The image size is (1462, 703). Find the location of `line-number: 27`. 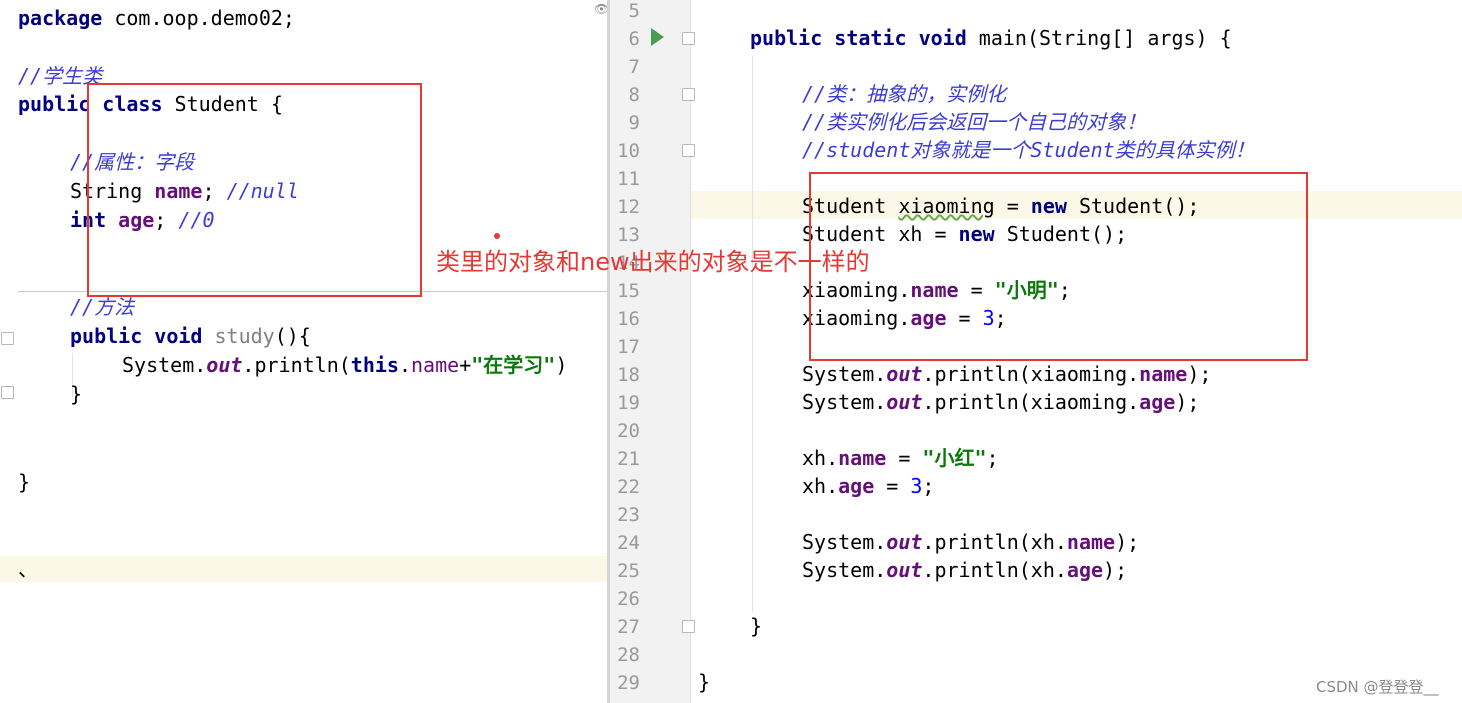

line-number: 27 is located at coordinates (625, 627).